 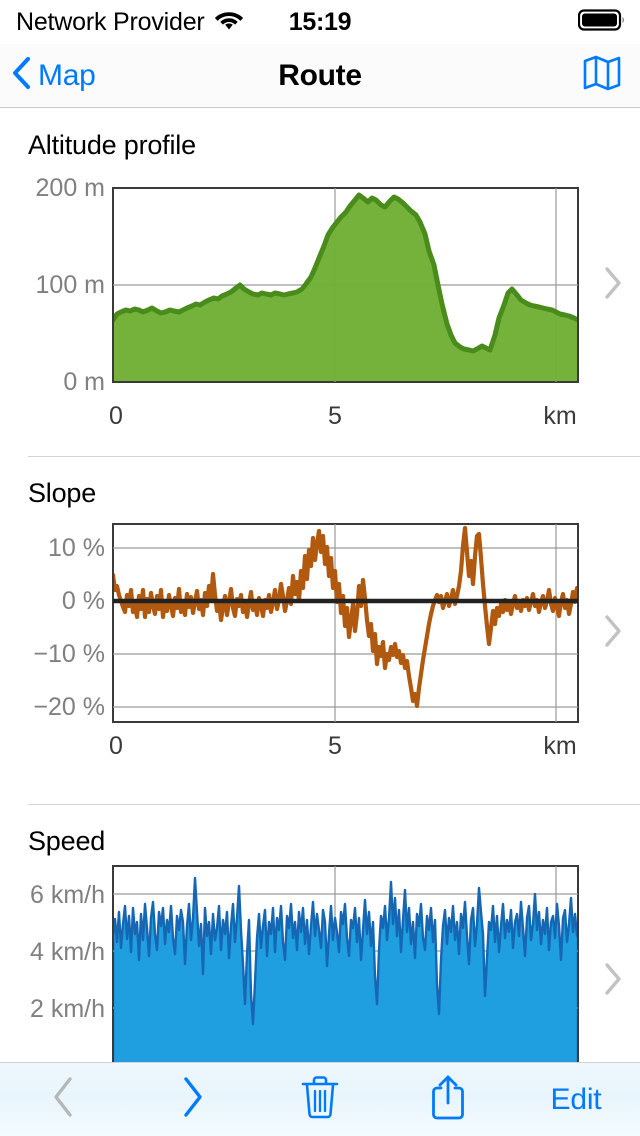 I want to click on map-icon, so click(x=602, y=75).